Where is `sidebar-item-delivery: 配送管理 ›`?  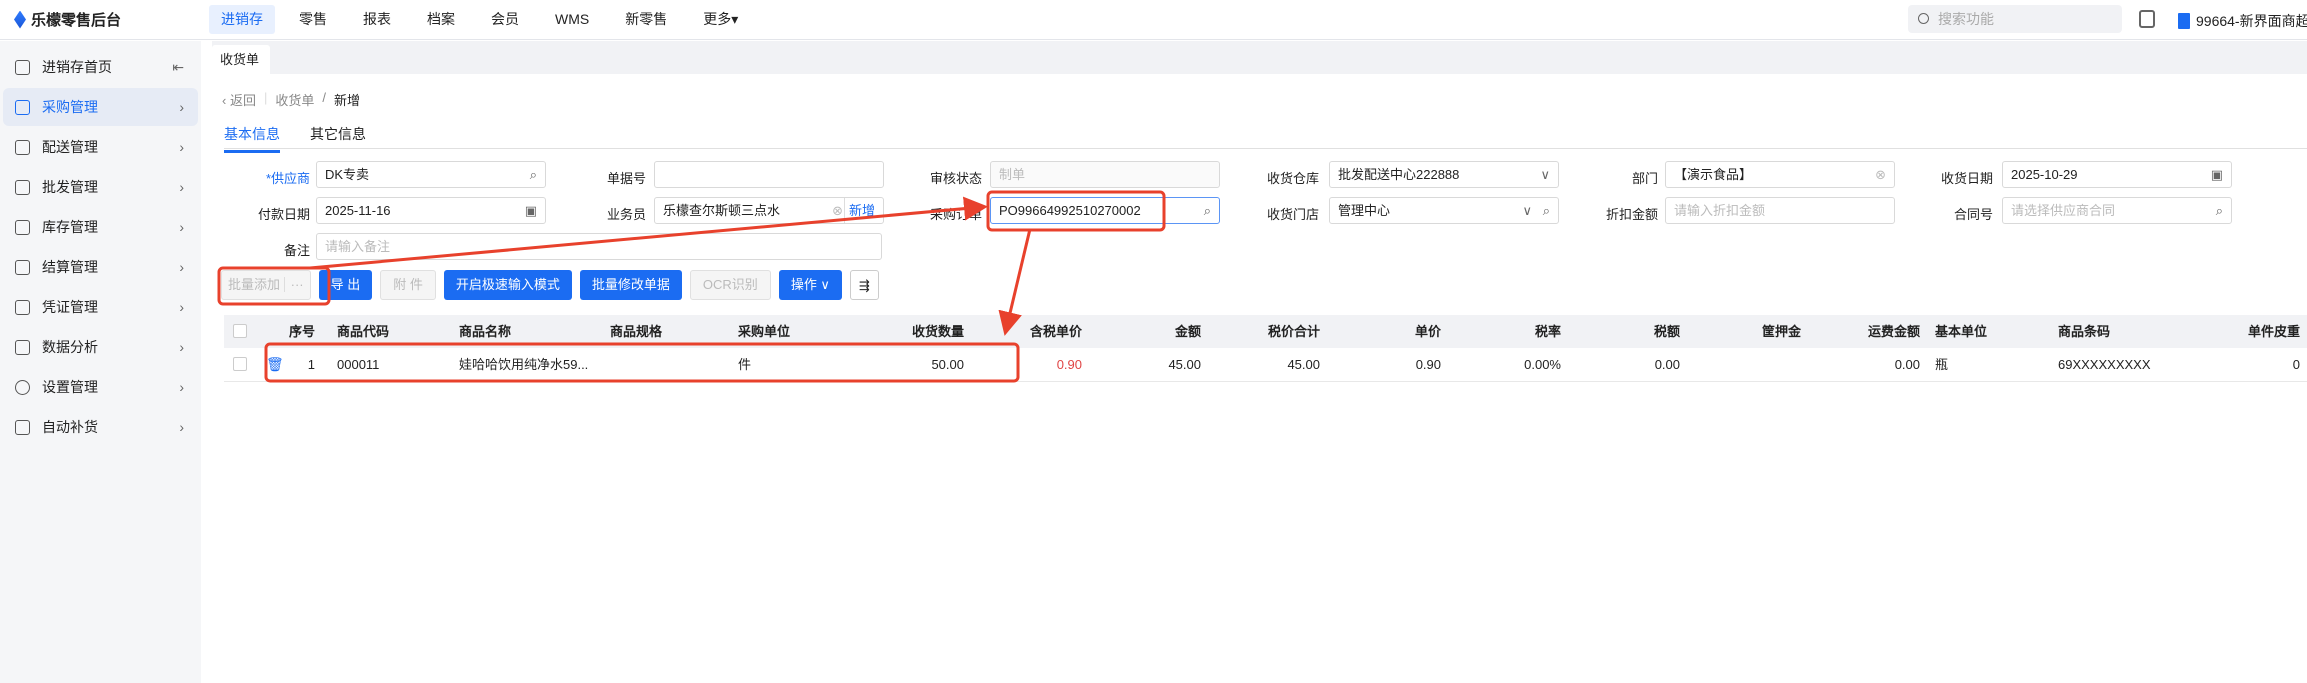 sidebar-item-delivery: 配送管理 › is located at coordinates (100, 147).